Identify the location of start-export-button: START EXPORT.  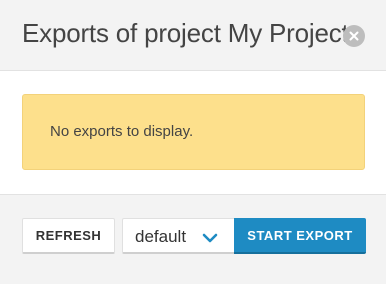
(300, 236).